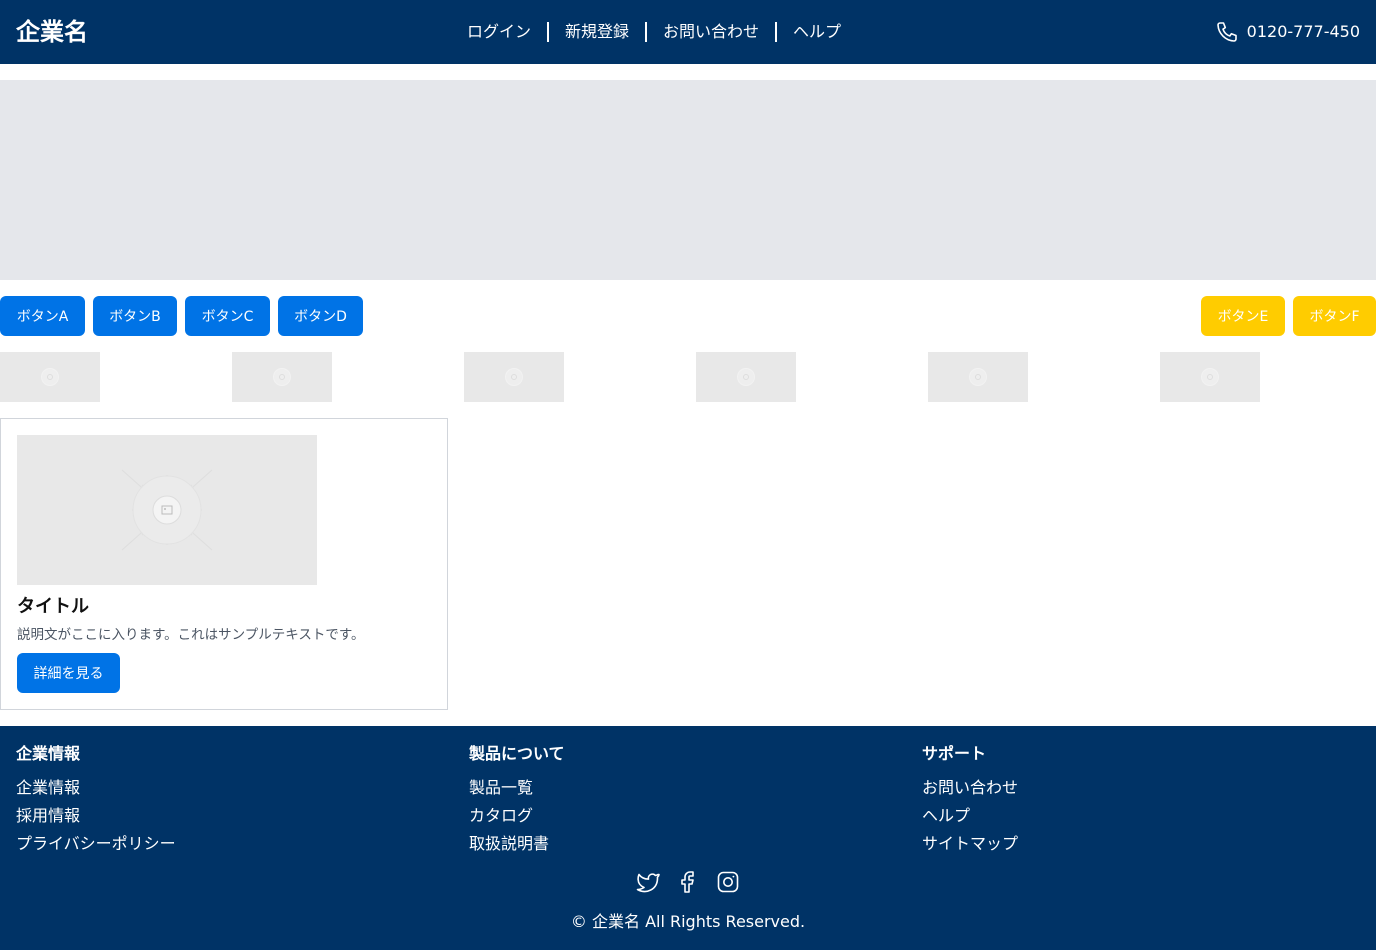 The width and height of the screenshot is (1376, 950). I want to click on footer-link: 製品一覧, so click(517, 788).